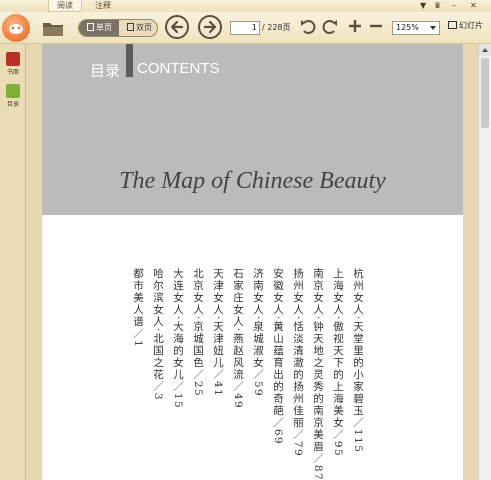 The image size is (491, 480). Describe the element at coordinates (252, 181) in the screenshot. I see `book-title: The Map of Chinese Beauty` at that location.